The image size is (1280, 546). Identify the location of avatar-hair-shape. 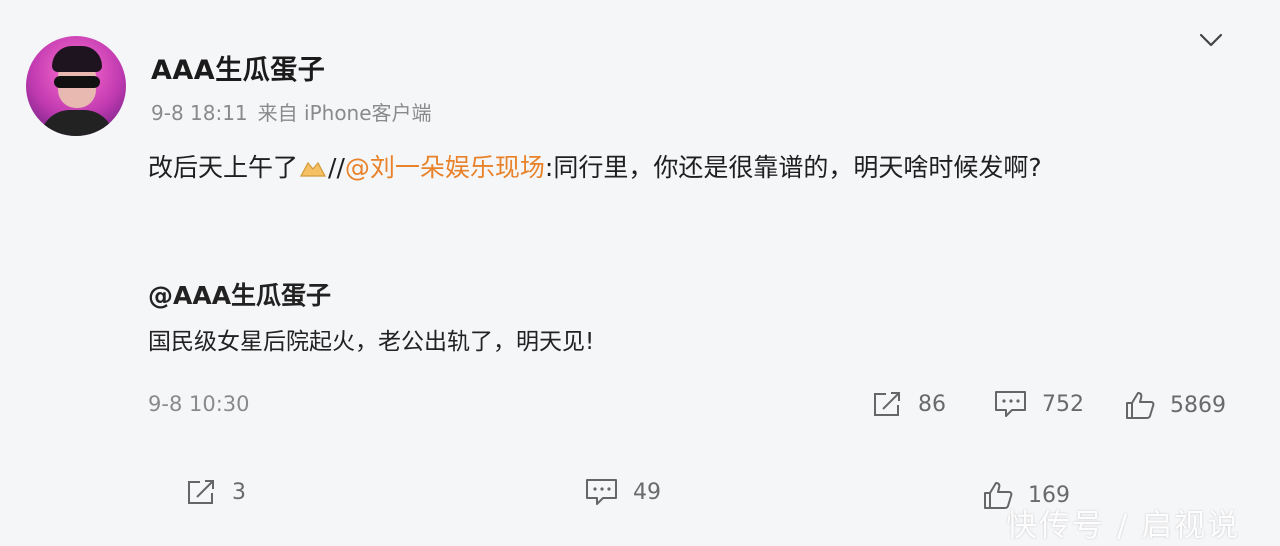
(77, 59).